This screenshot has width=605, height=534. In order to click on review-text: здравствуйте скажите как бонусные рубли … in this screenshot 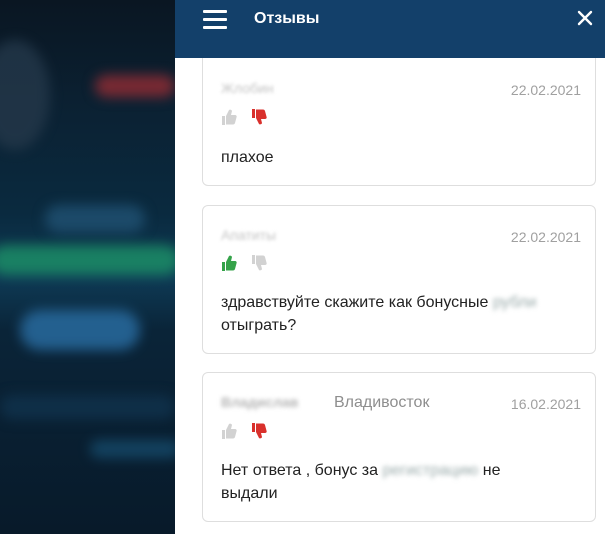, I will do `click(378, 314)`.